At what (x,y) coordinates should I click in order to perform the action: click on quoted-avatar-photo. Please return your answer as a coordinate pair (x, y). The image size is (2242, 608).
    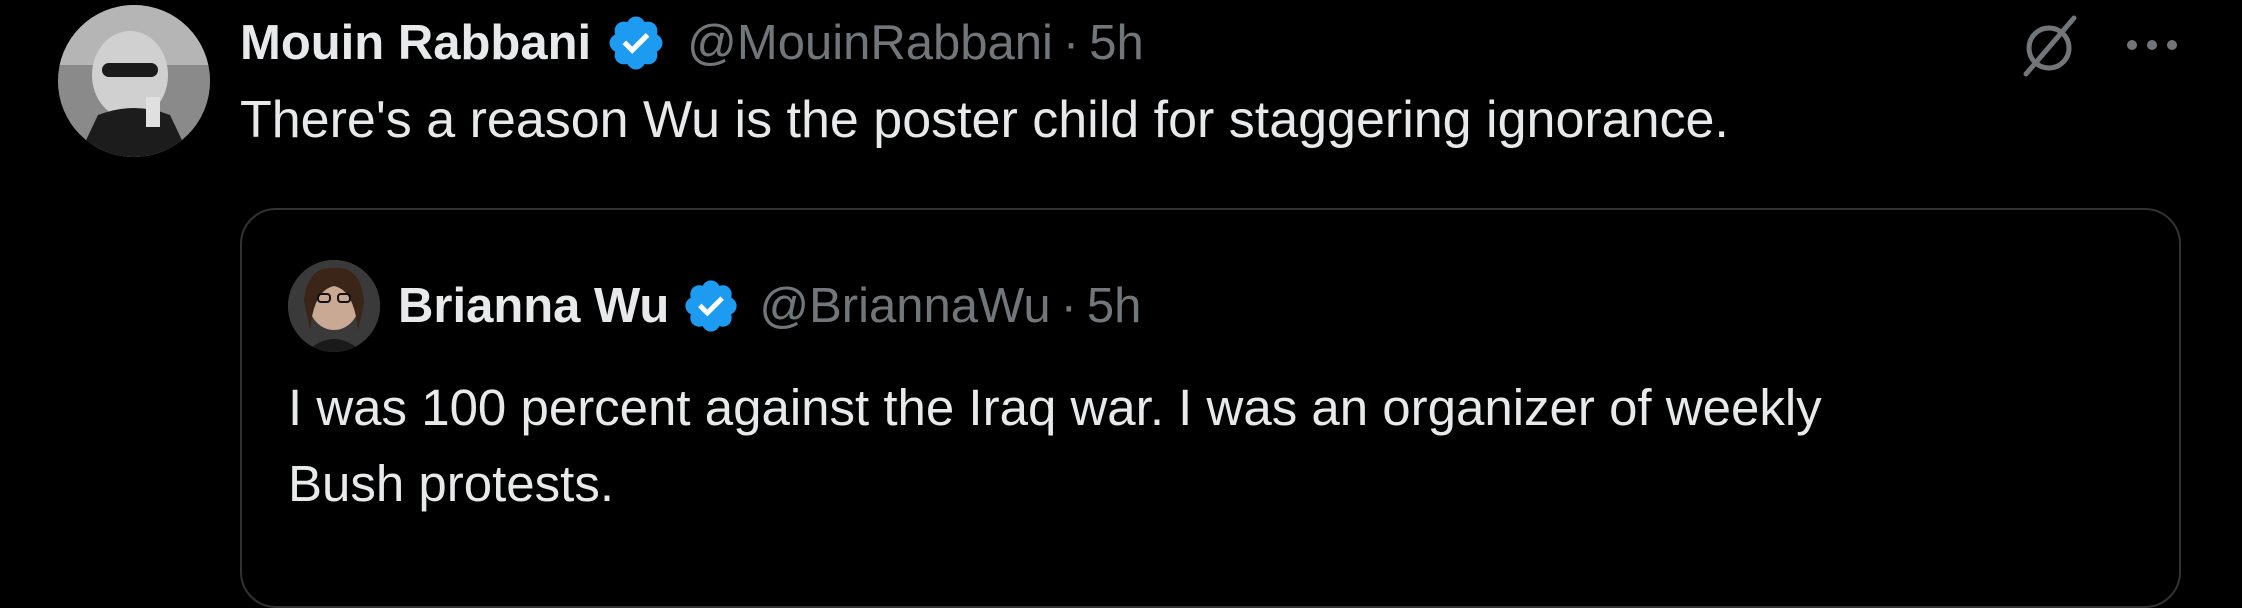
    Looking at the image, I should click on (334, 306).